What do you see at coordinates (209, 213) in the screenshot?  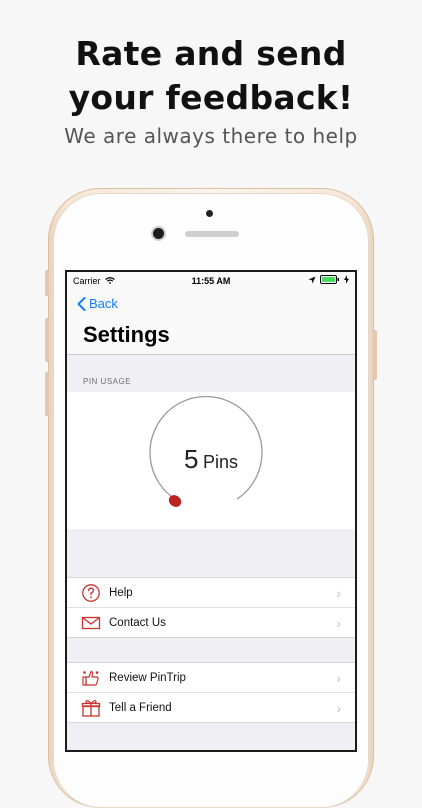 I see `proximity-sensor` at bounding box center [209, 213].